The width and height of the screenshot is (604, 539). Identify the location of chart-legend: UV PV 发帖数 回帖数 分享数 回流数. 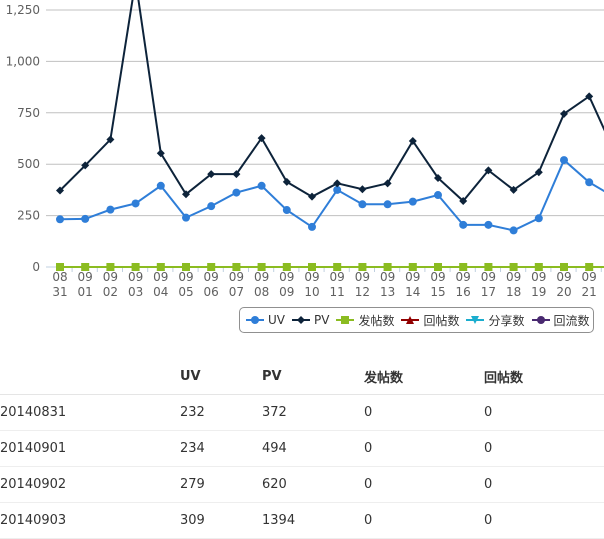
(416, 320).